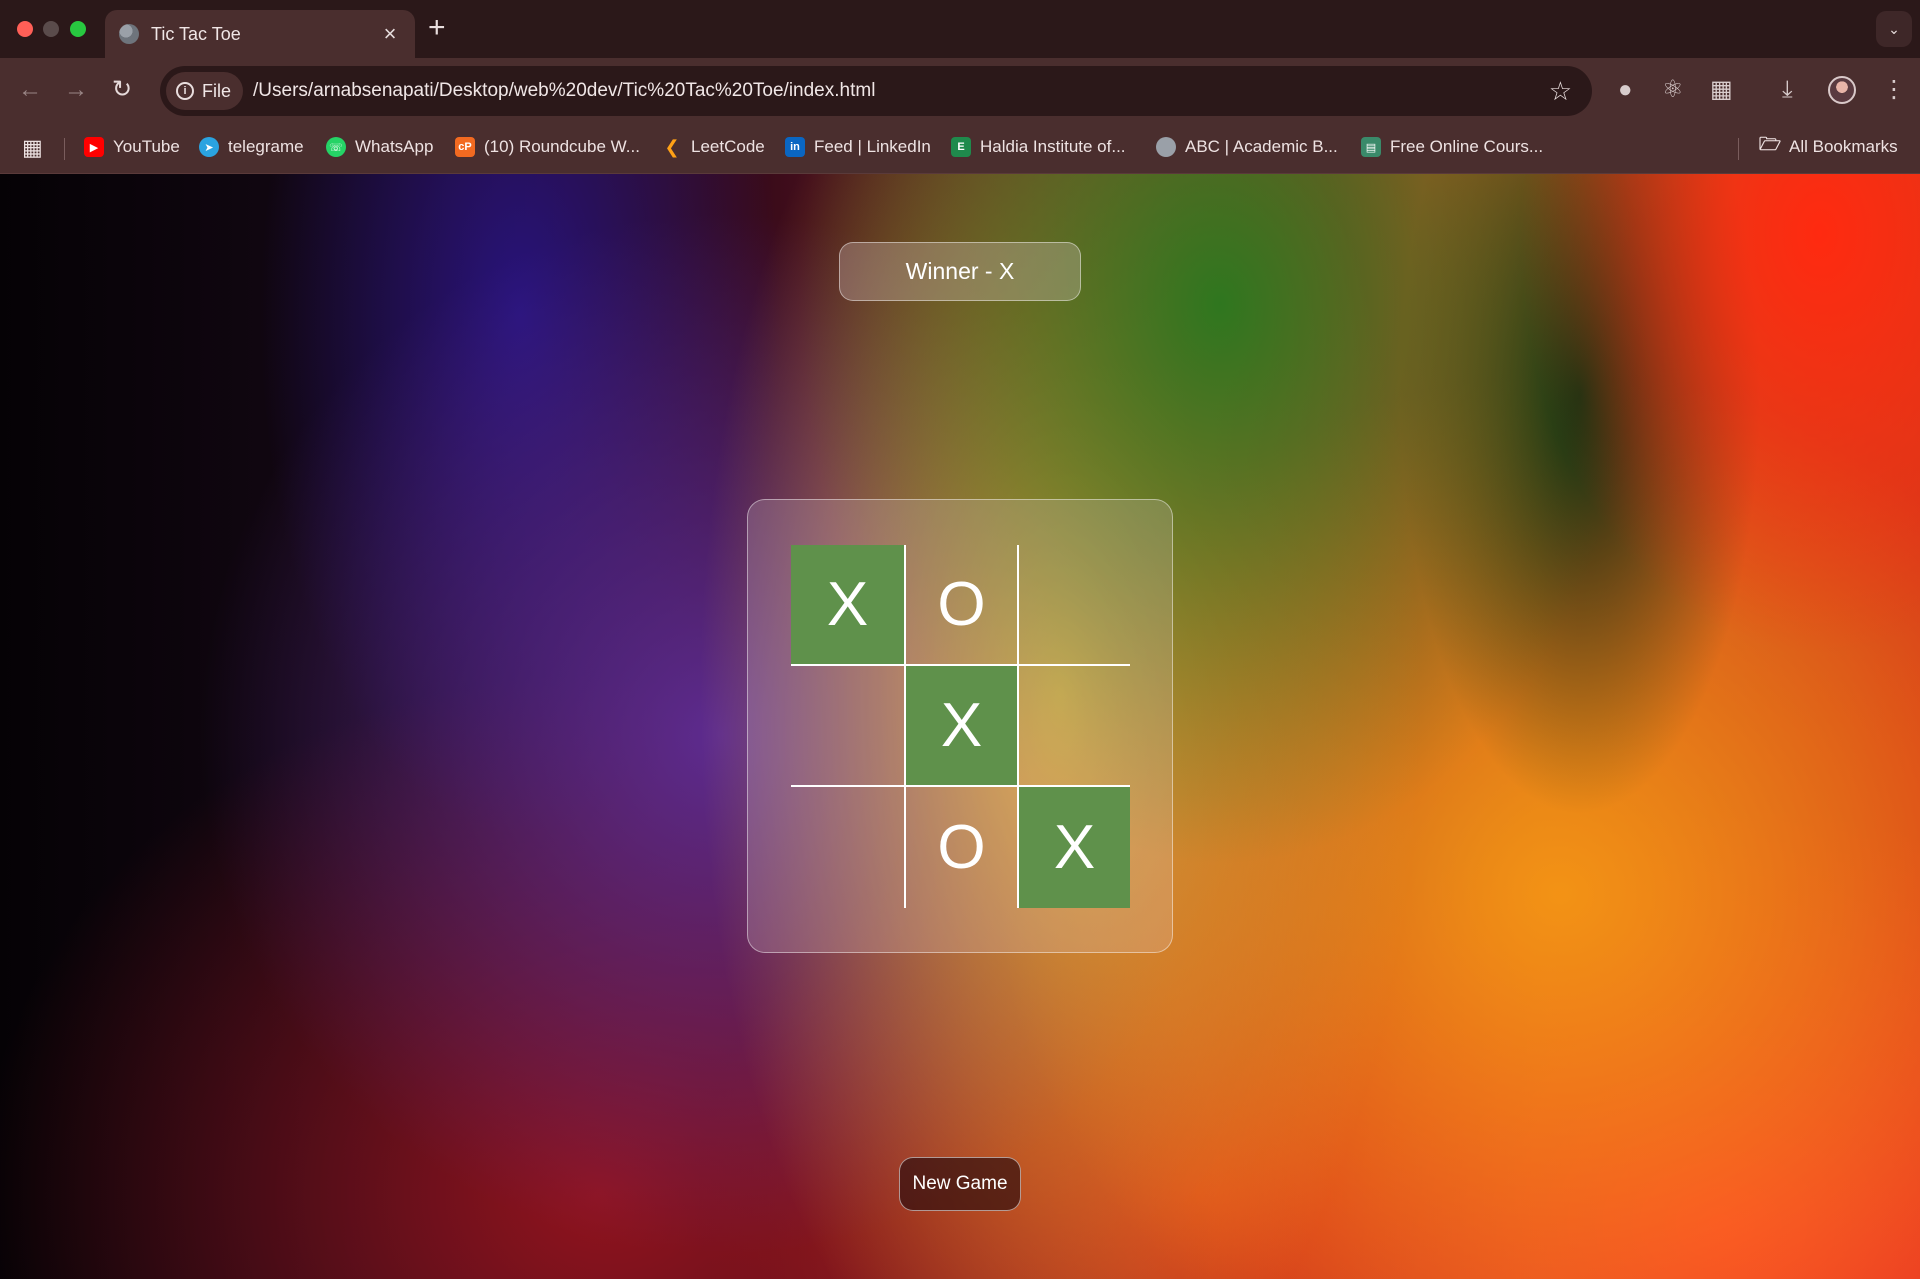  What do you see at coordinates (266, 146) in the screenshot?
I see `bookmark-label: telegrame` at bounding box center [266, 146].